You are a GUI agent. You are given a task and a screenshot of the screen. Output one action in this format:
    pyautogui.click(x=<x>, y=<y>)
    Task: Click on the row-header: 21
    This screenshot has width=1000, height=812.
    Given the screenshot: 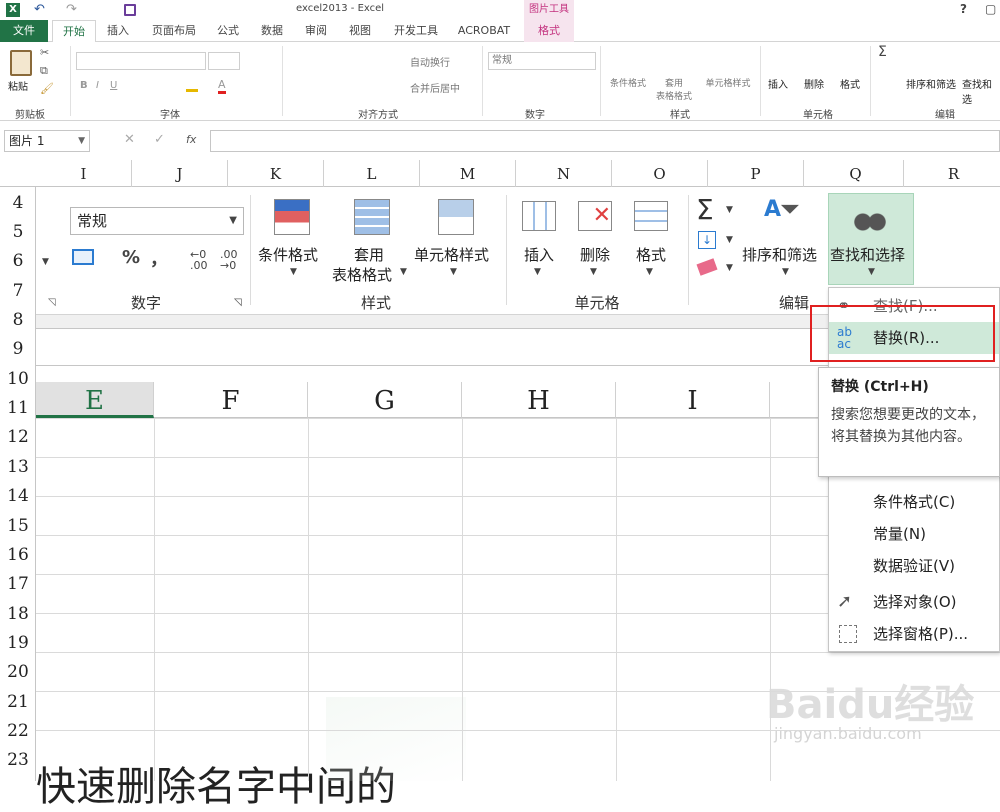 What is the action you would take?
    pyautogui.click(x=18, y=702)
    